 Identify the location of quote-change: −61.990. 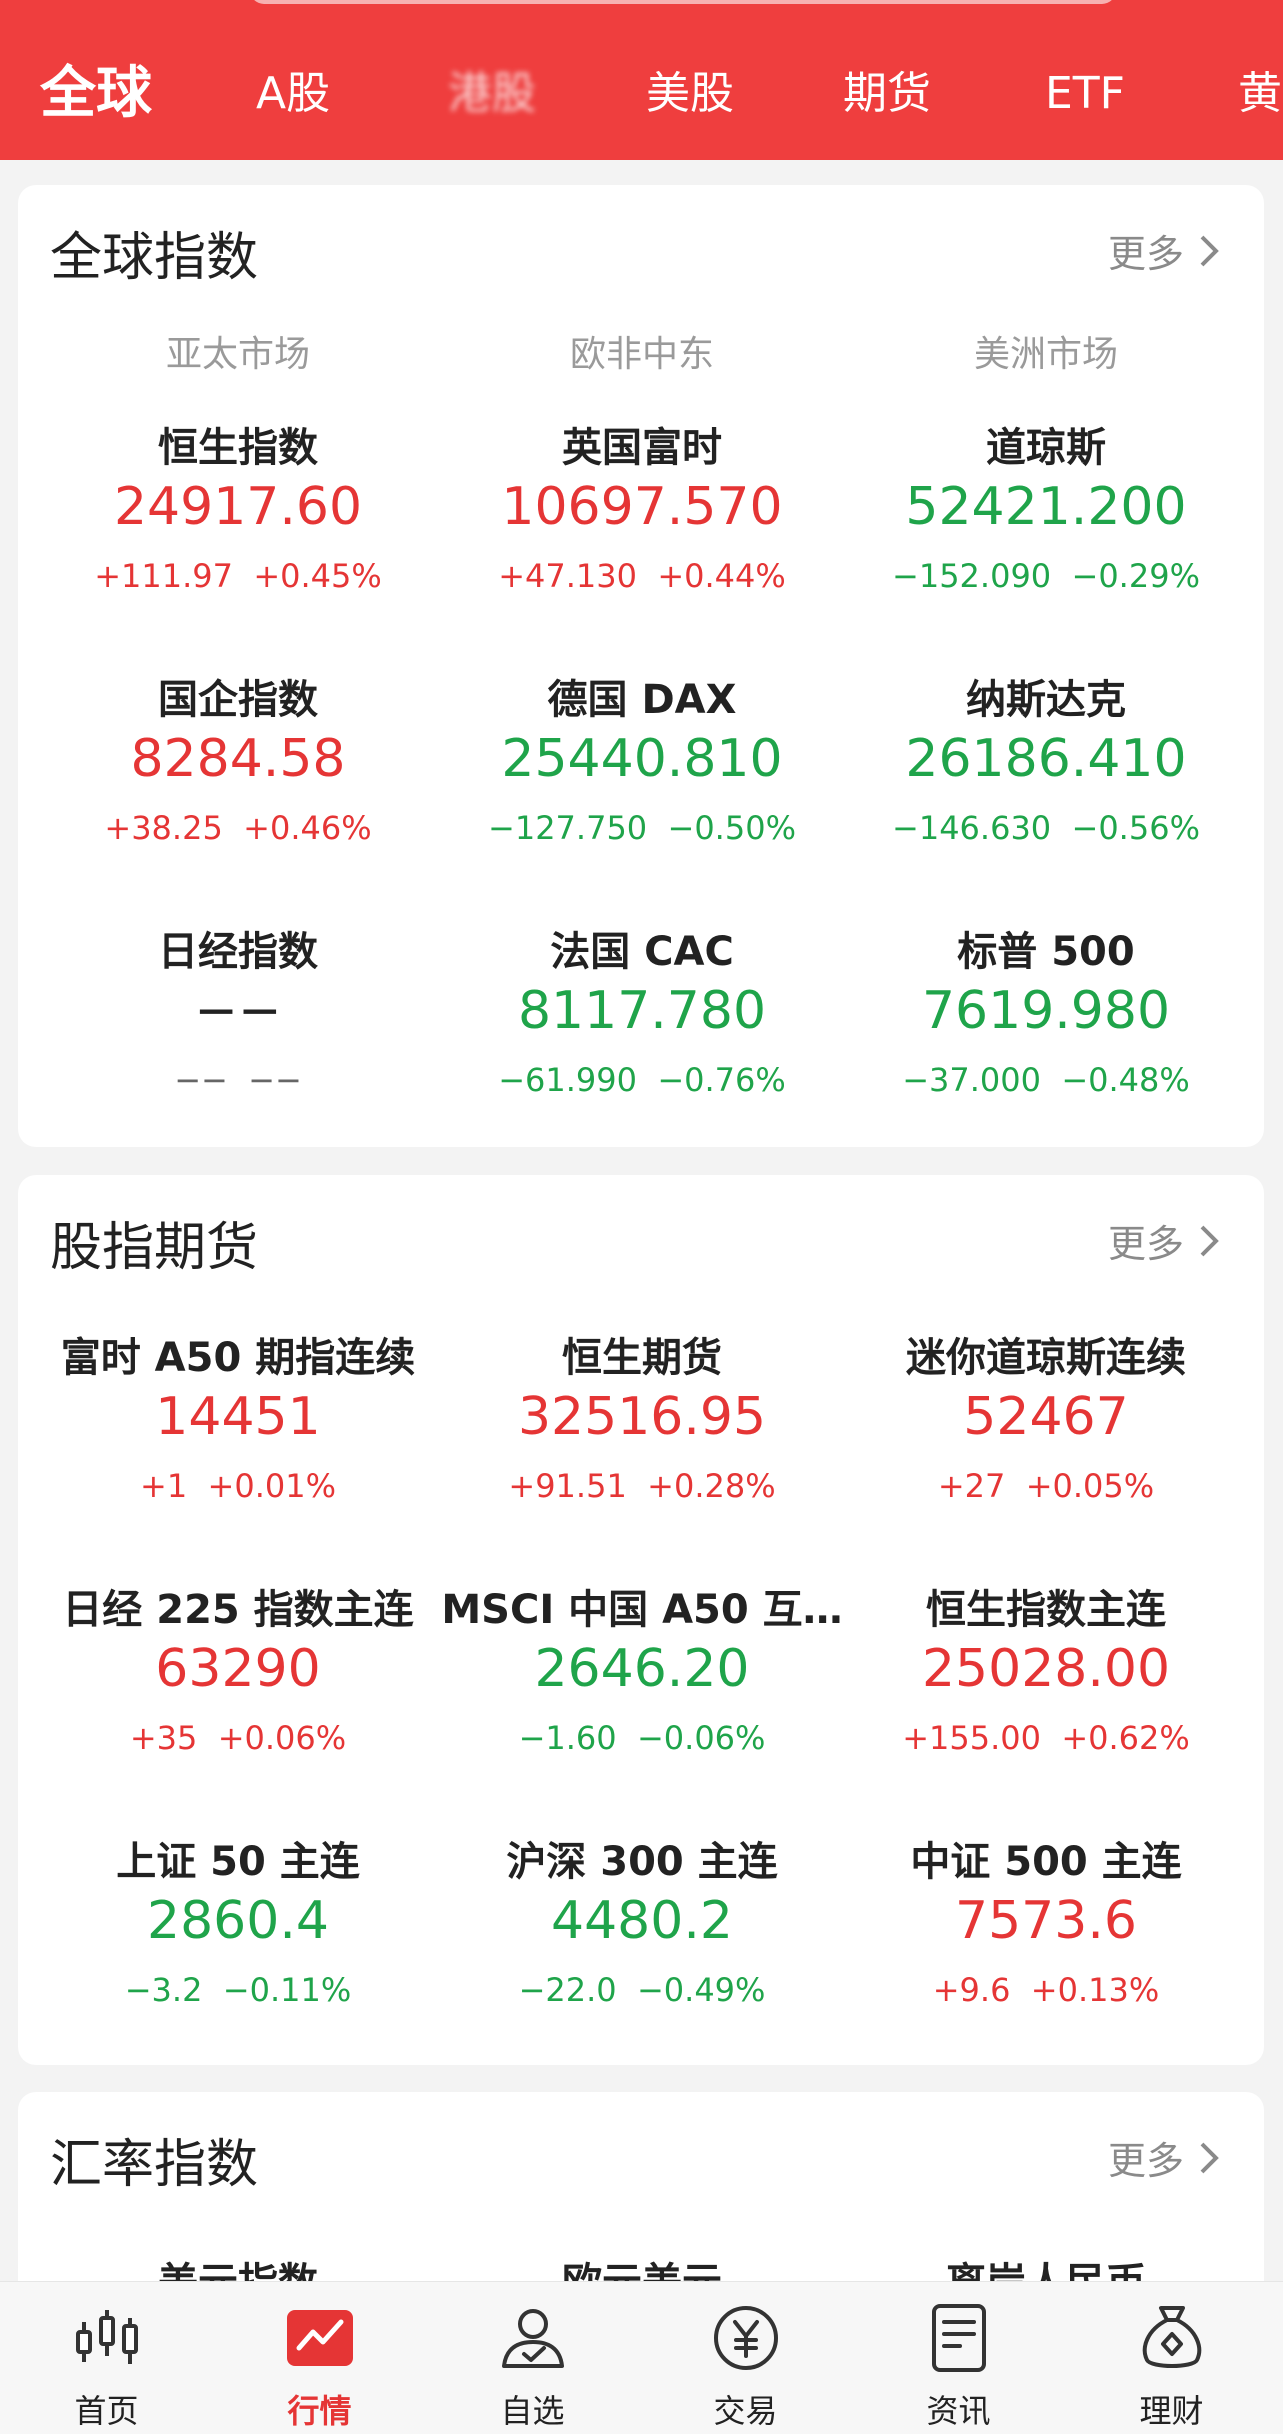
(567, 1080).